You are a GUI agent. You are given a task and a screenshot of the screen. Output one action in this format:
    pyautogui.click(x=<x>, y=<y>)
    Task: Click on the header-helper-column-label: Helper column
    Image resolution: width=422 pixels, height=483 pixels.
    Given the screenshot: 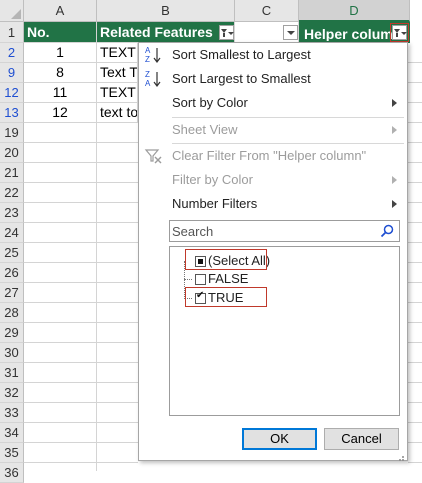 What is the action you would take?
    pyautogui.click(x=353, y=34)
    